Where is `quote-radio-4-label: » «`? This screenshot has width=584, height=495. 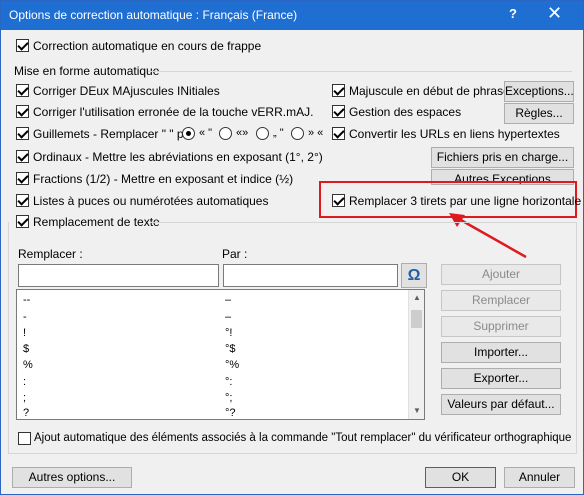 quote-radio-4-label: » « is located at coordinates (316, 133).